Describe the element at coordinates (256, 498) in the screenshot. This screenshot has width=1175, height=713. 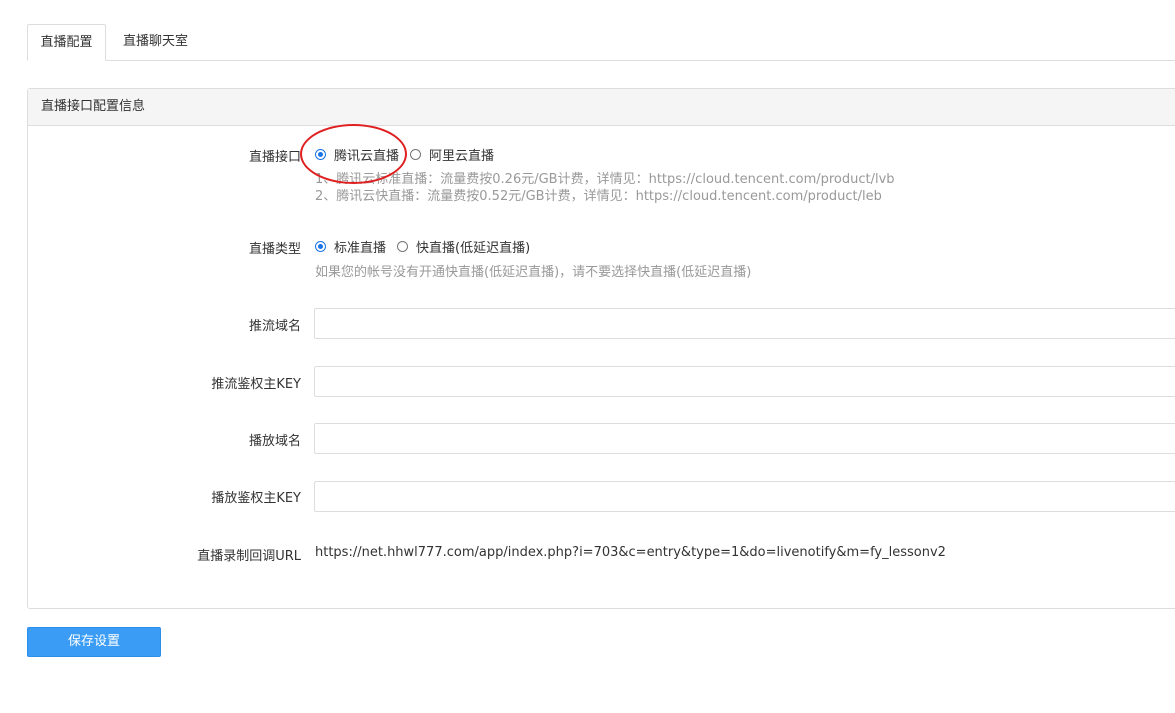
I see `play-key-label: 播放鉴权主KEY` at that location.